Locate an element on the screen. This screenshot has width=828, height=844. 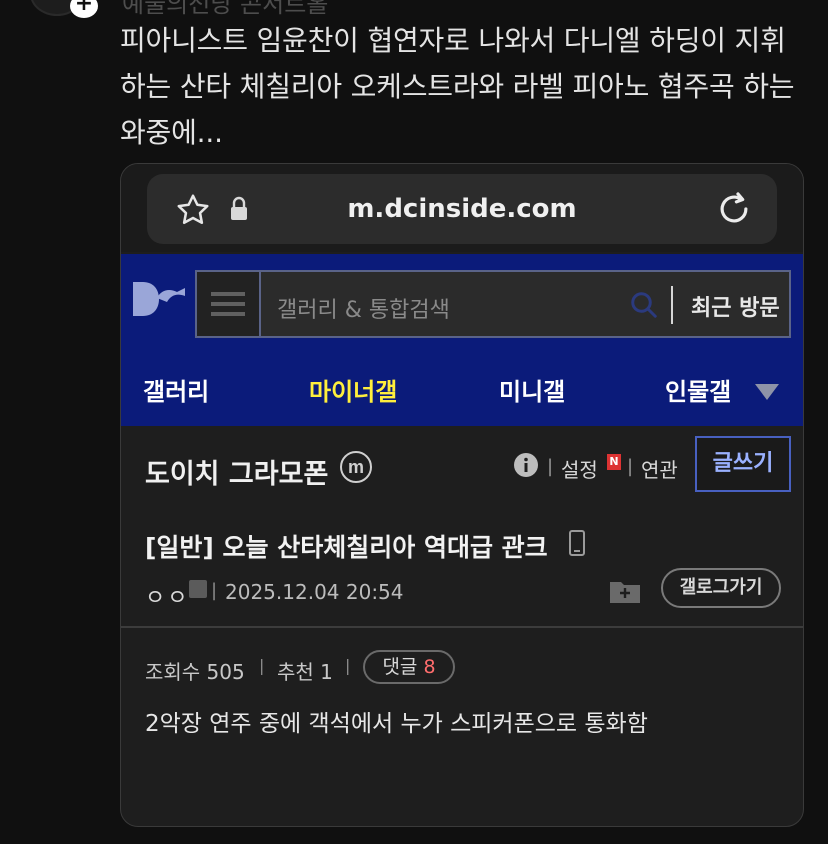
search-icon is located at coordinates (644, 305).